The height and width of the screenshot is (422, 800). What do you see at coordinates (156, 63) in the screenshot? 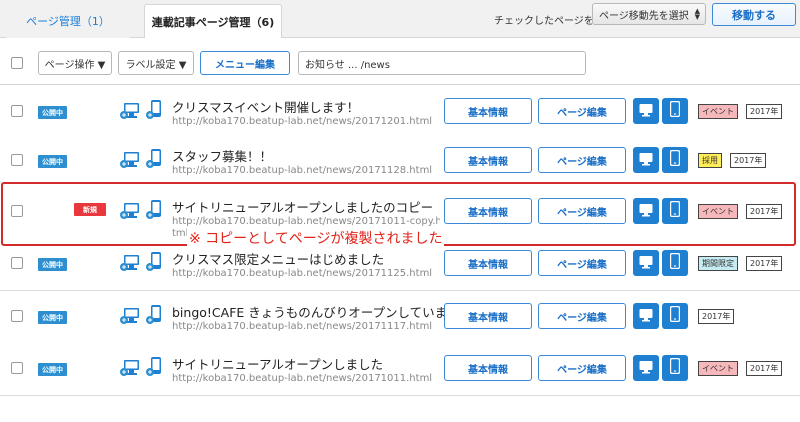
I see `label-settings-button: ラベル設定 ▼` at bounding box center [156, 63].